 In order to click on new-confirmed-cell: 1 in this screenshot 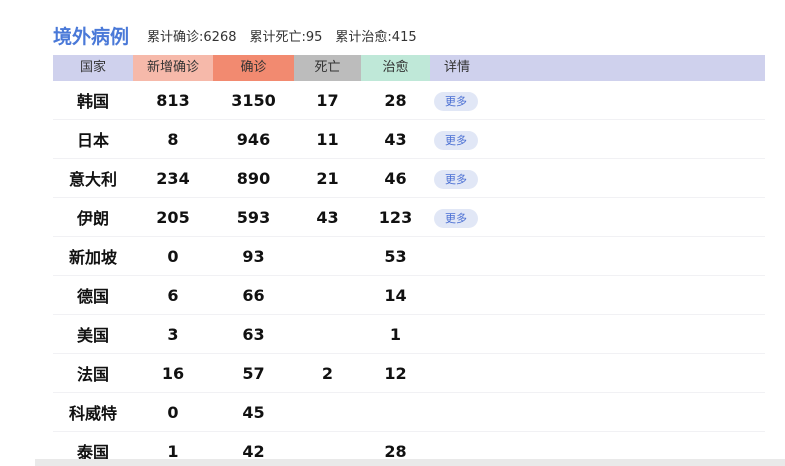, I will do `click(173, 451)`.